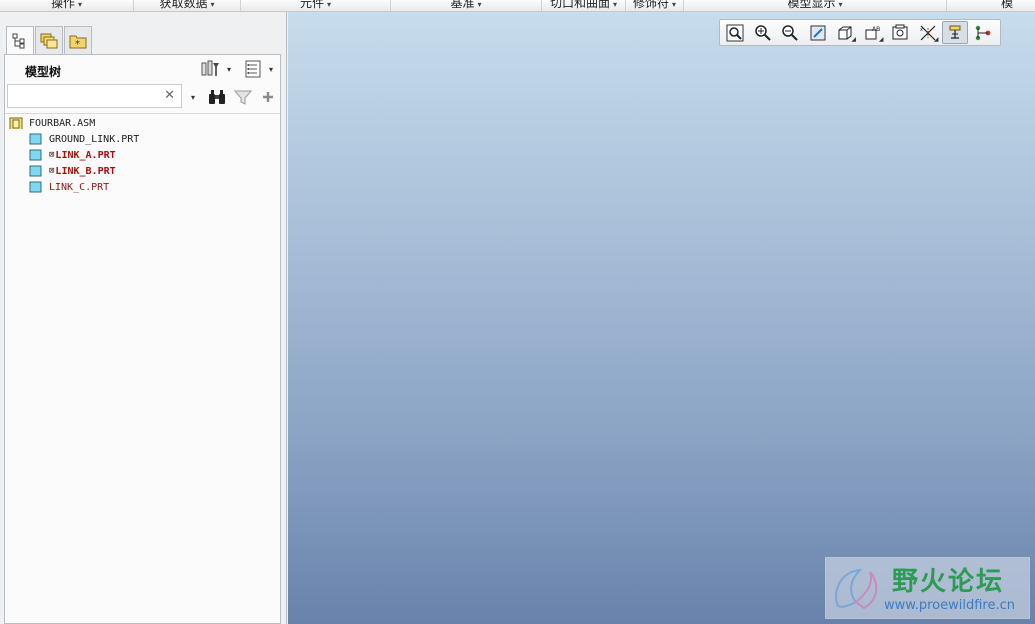 The image size is (1035, 624). What do you see at coordinates (1006, 5) in the screenshot?
I see `group-label: 模` at bounding box center [1006, 5].